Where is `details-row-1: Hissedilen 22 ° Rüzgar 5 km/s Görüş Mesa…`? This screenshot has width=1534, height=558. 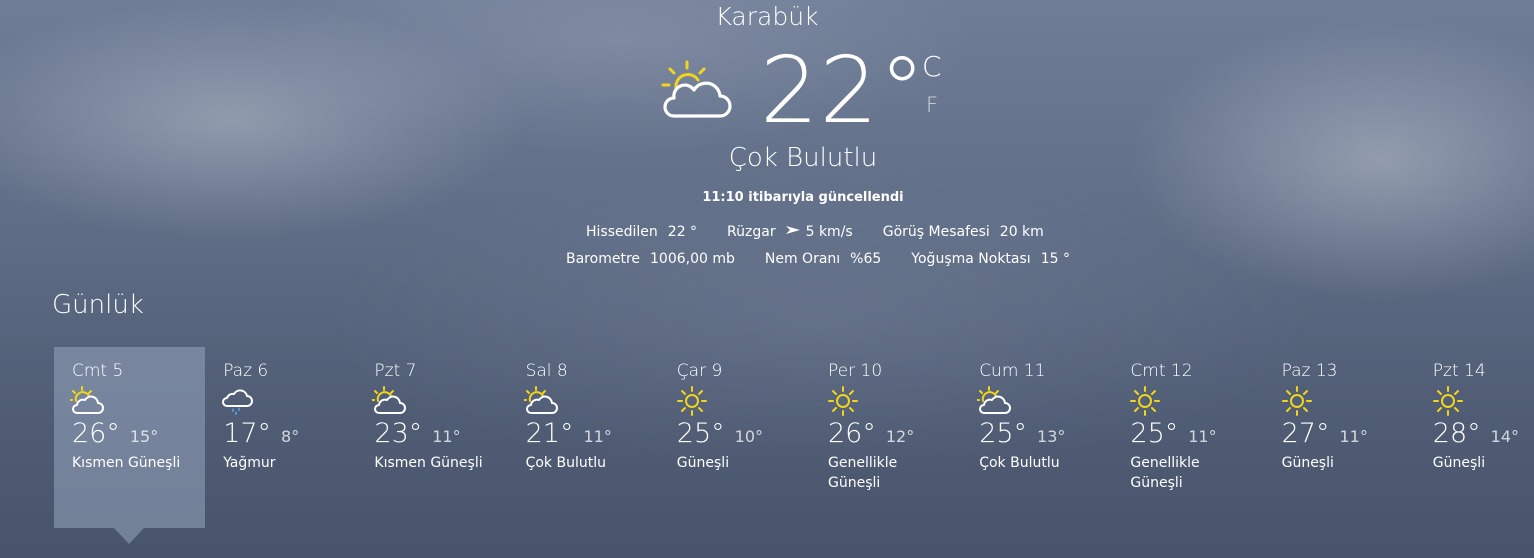 details-row-1: Hissedilen 22 ° Rüzgar 5 km/s Görüş Mesa… is located at coordinates (830, 232).